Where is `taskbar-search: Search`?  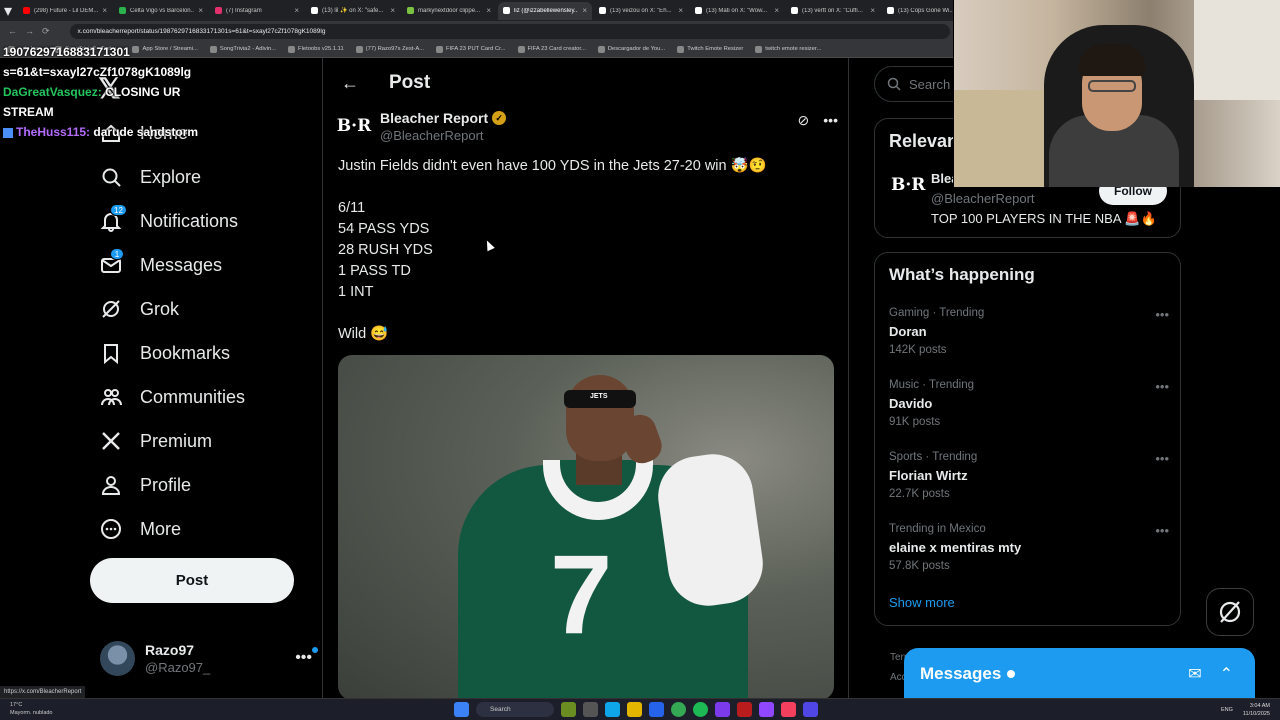 taskbar-search: Search is located at coordinates (515, 709).